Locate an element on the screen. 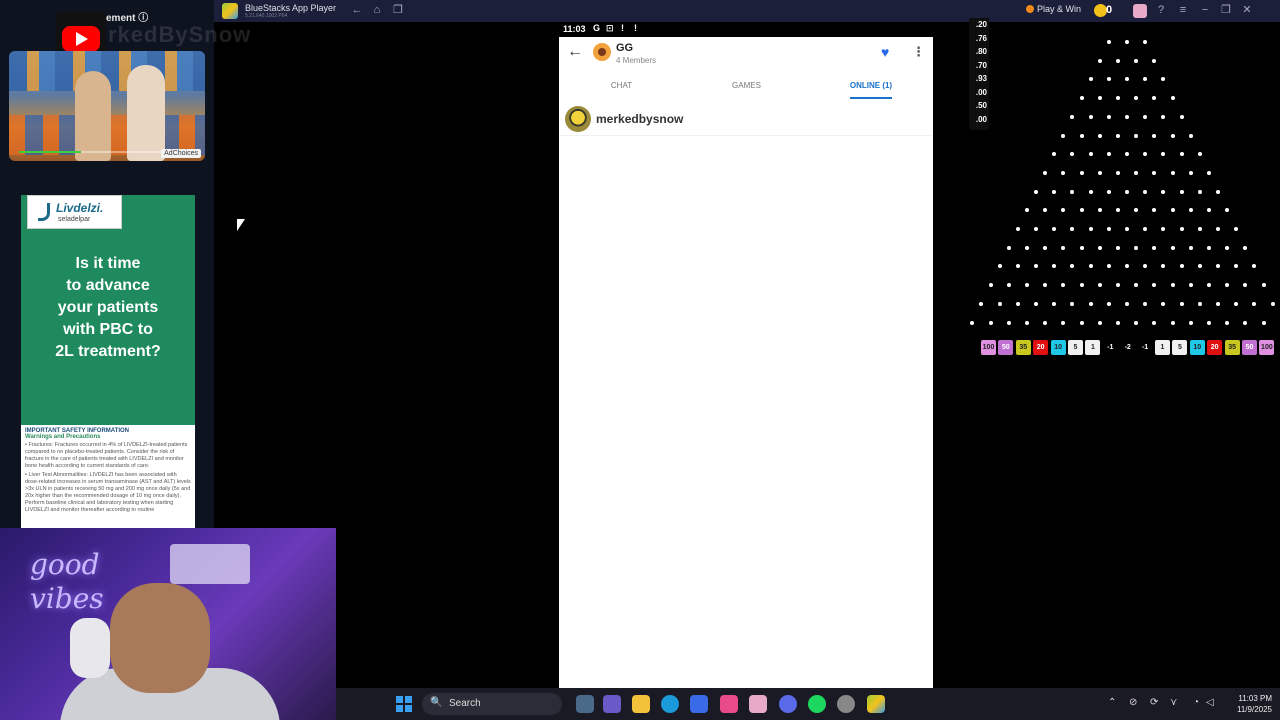  teams-icon is located at coordinates (612, 704).